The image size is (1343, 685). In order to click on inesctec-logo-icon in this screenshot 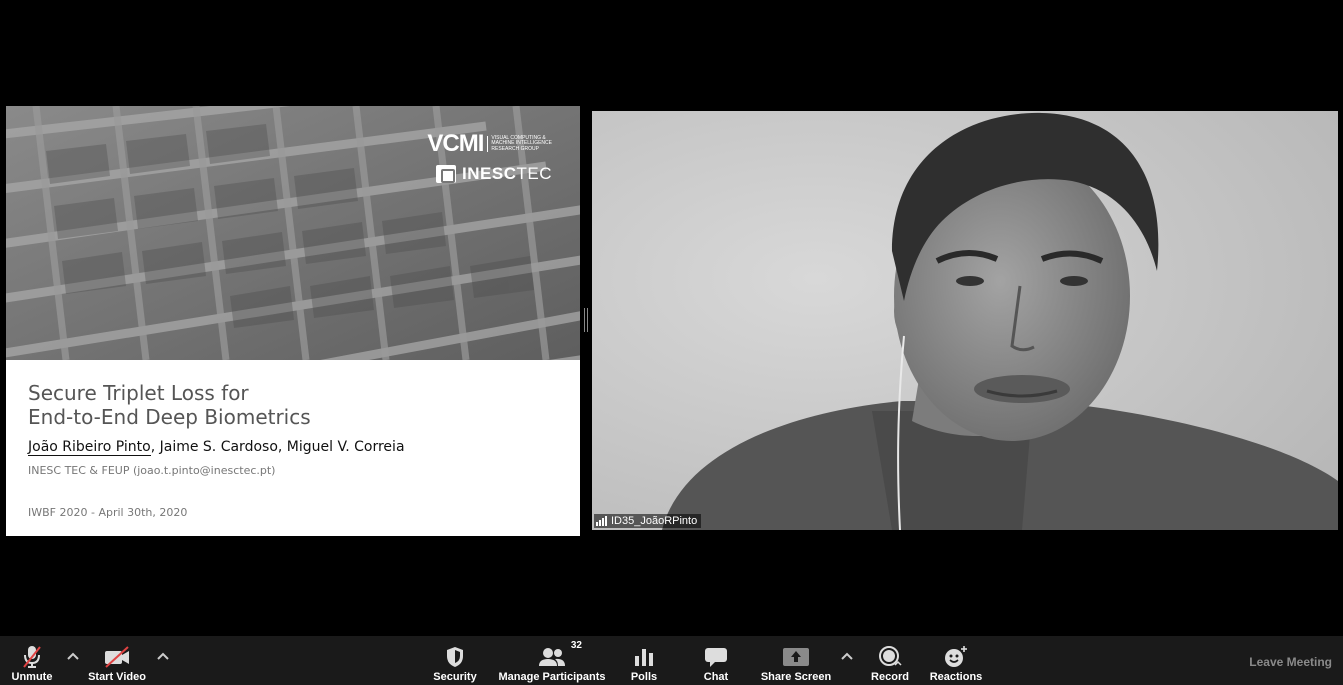, I will do `click(446, 174)`.